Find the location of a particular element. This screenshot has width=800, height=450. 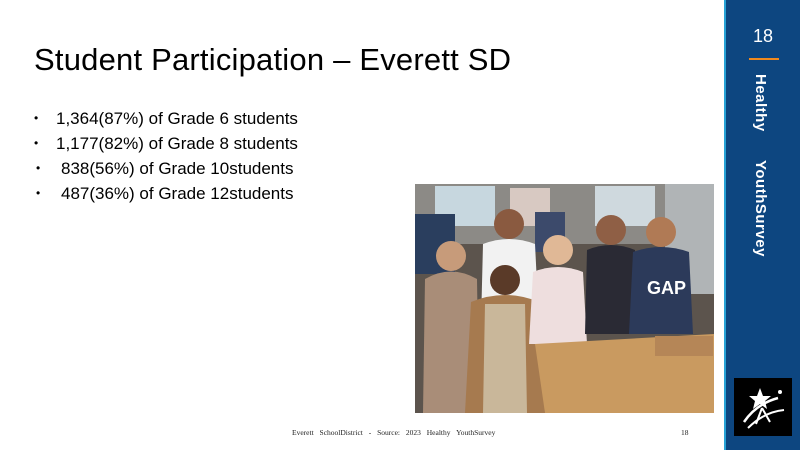

star-figure-logo-icon is located at coordinates (763, 407).